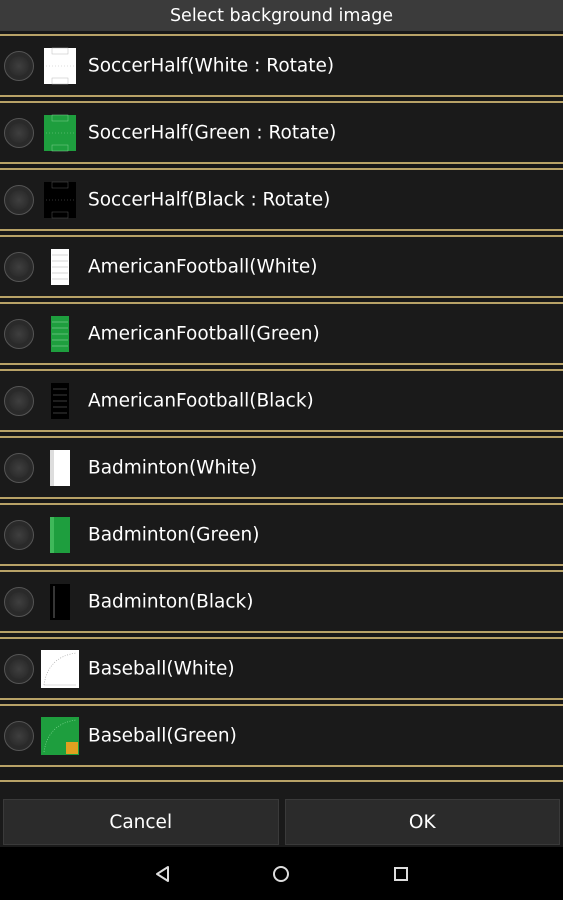 The height and width of the screenshot is (900, 563). Describe the element at coordinates (203, 266) in the screenshot. I see `item-label: AmericanFootball(White)` at that location.